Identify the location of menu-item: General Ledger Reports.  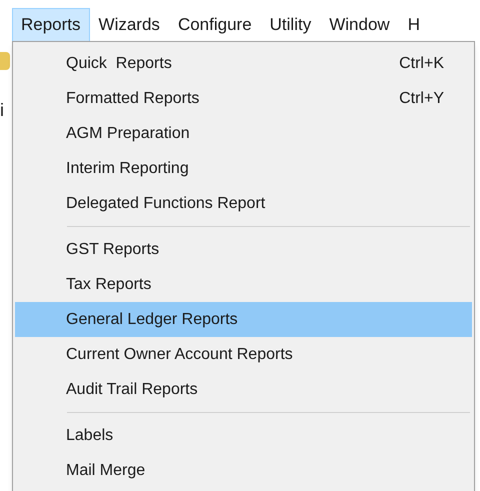
(243, 319).